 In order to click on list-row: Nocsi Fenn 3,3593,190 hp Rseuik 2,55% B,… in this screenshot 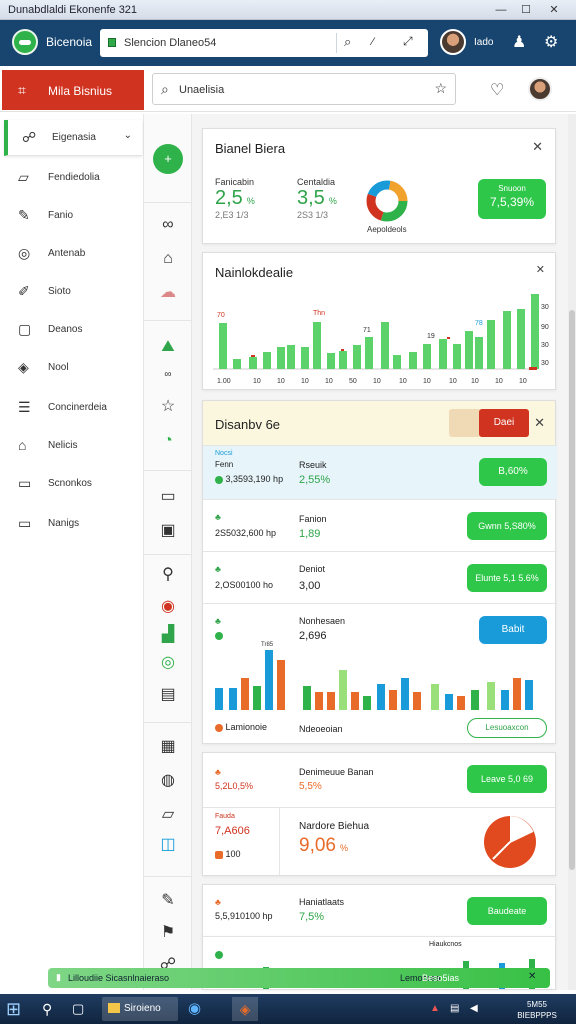, I will do `click(380, 472)`.